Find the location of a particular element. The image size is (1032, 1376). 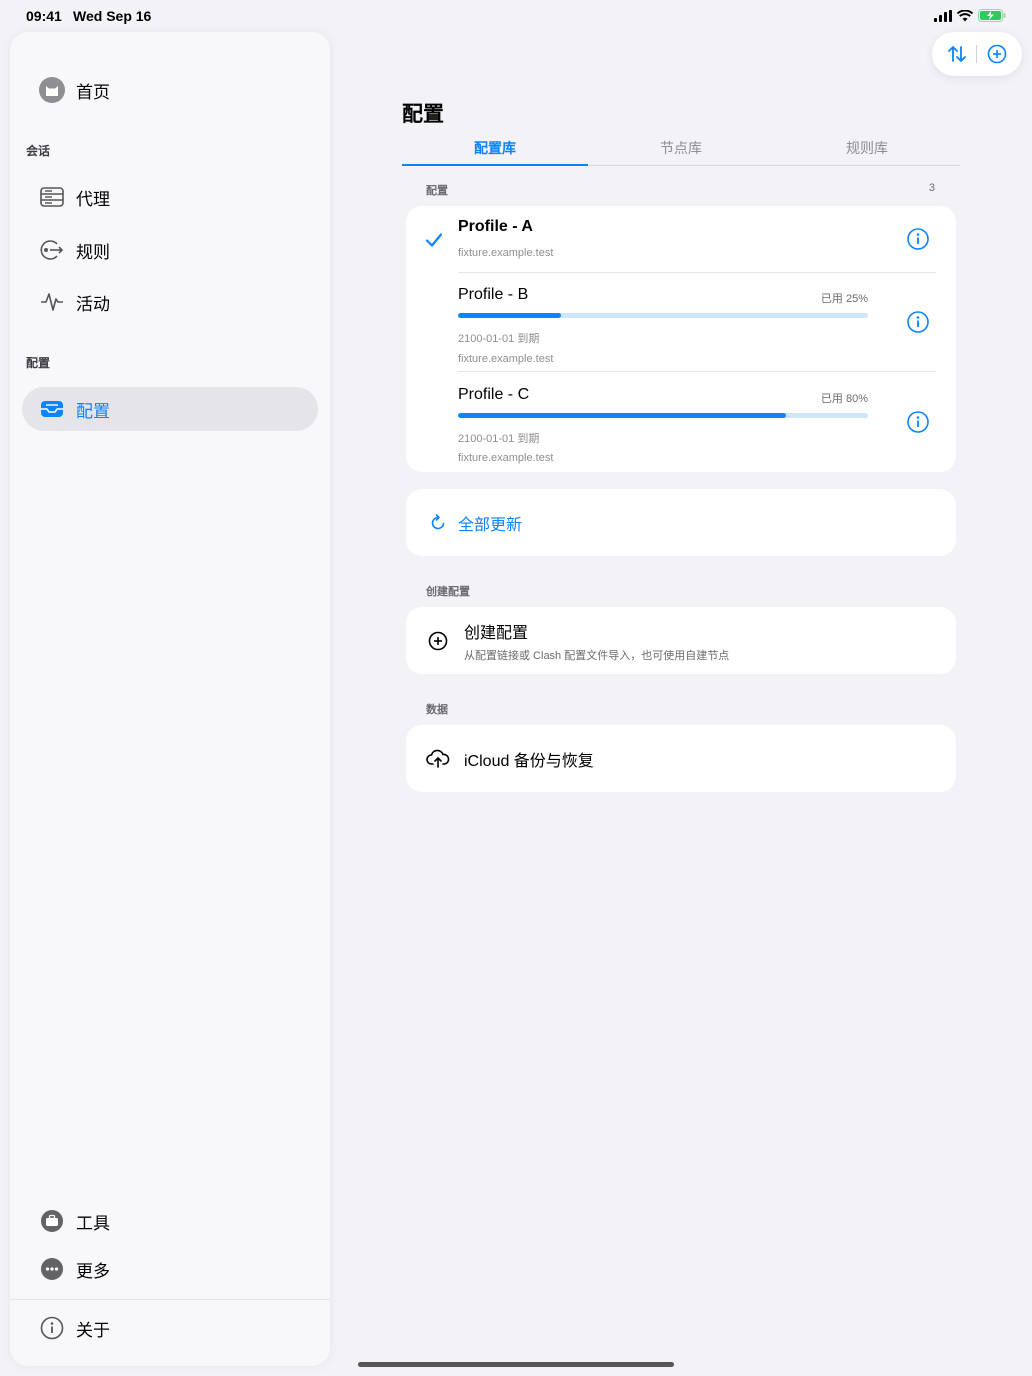

checkmark-icon is located at coordinates (434, 240).